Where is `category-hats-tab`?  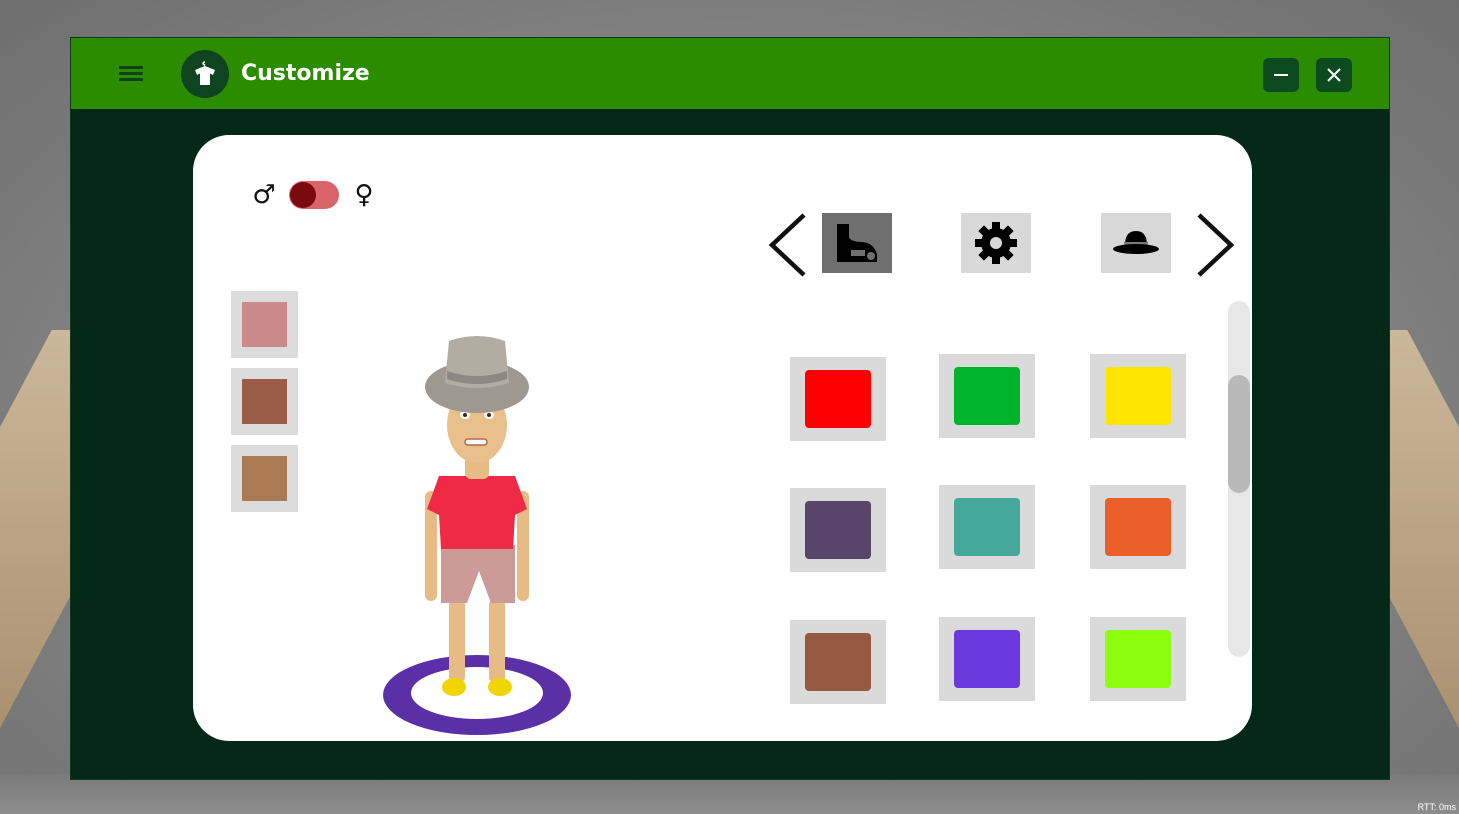
category-hats-tab is located at coordinates (1136, 243).